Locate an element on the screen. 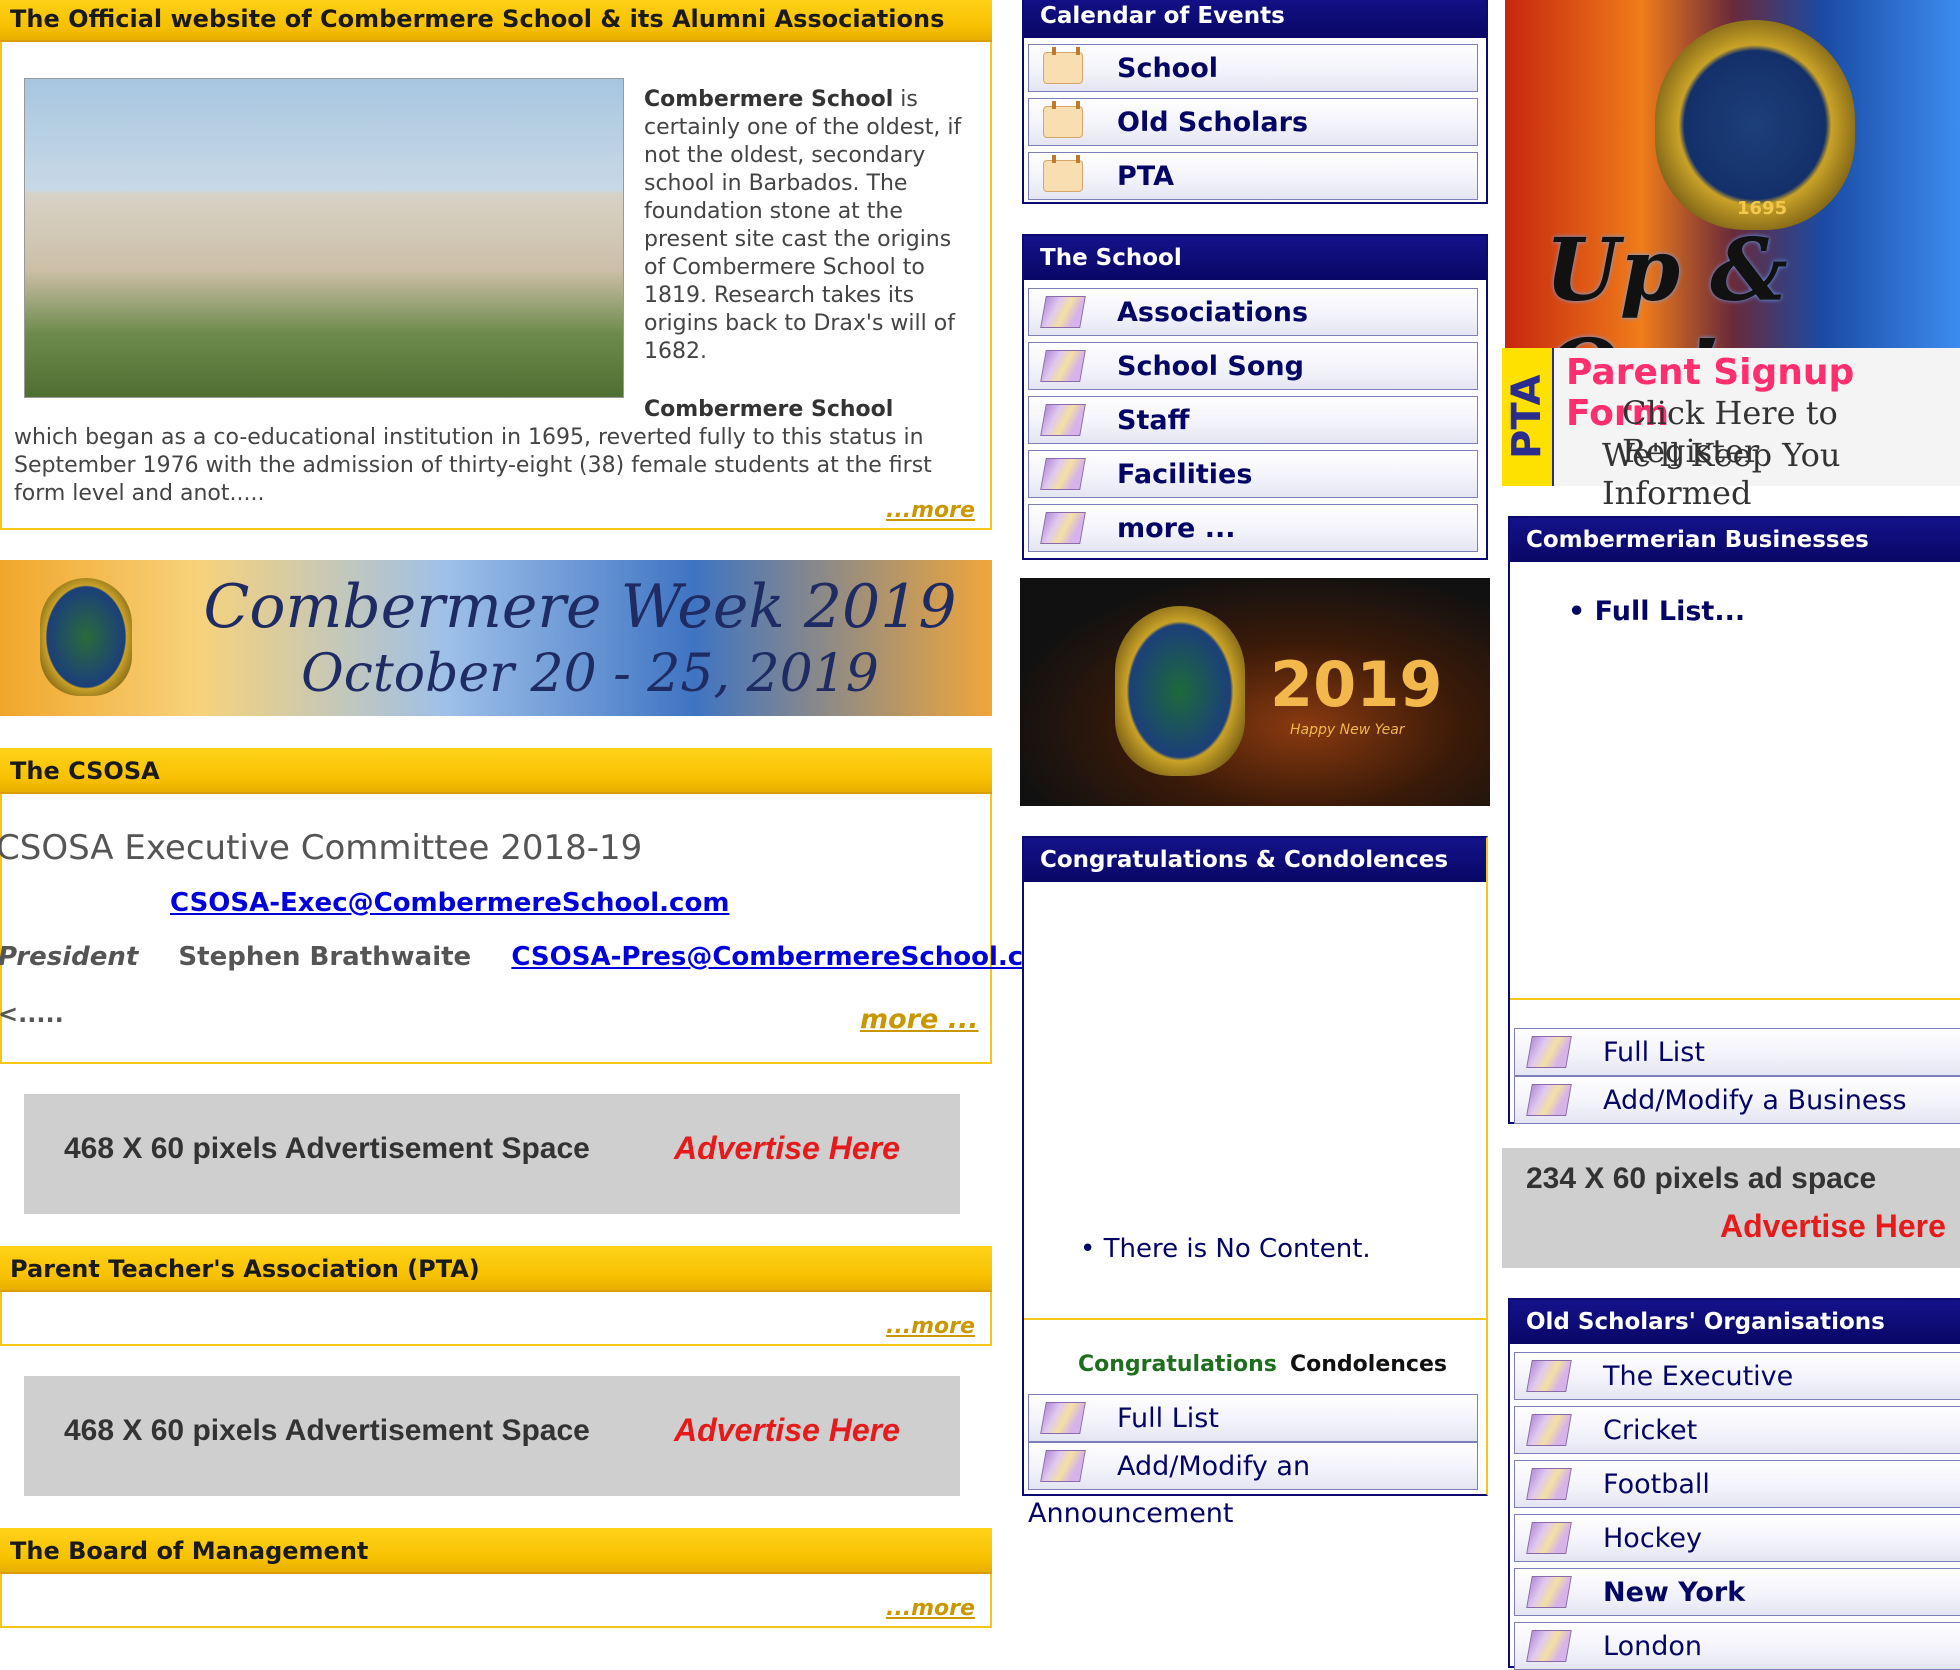  businesses-item-add-modify: Add/Modify a Business is located at coordinates (1737, 1100).